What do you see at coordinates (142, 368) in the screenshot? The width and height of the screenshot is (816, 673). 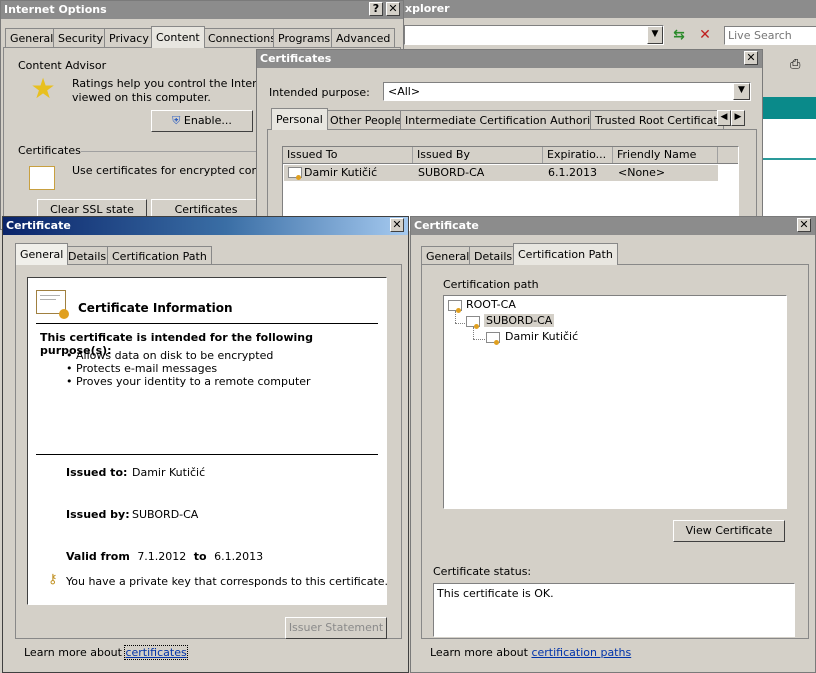 I see `list-item: • Protects e-mail messages` at bounding box center [142, 368].